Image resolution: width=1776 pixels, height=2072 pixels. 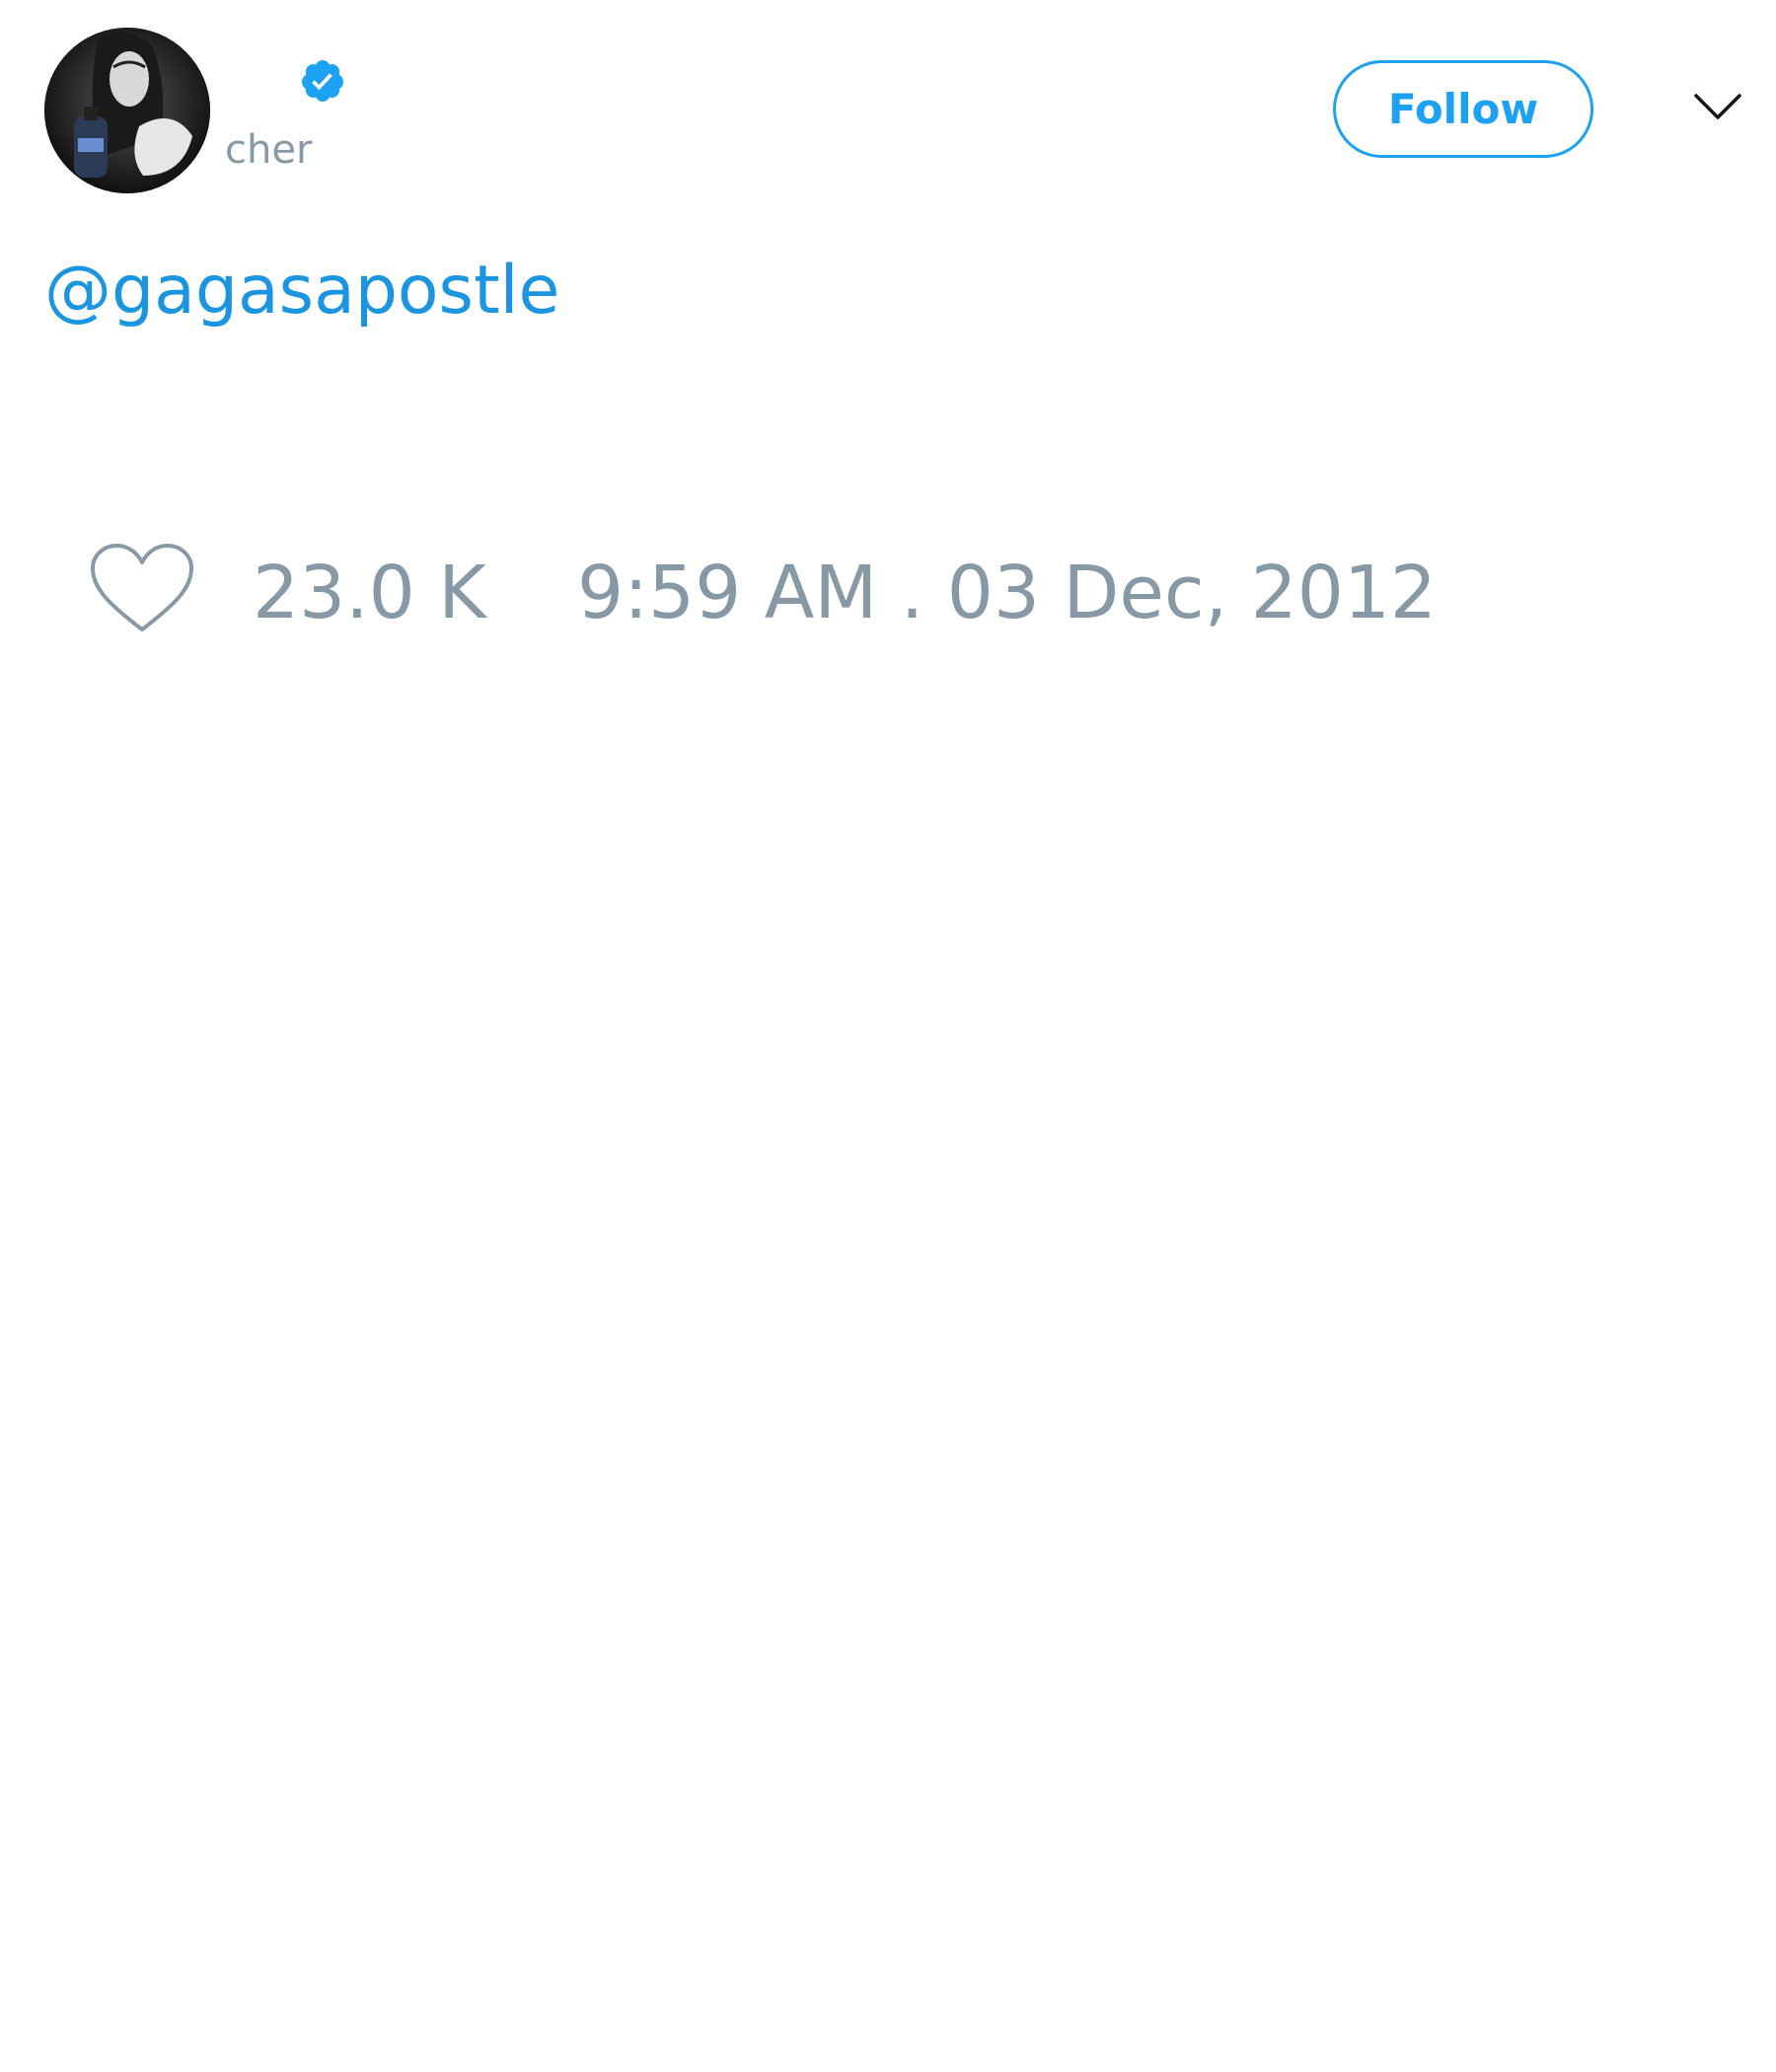 What do you see at coordinates (268, 150) in the screenshot?
I see `author-handle: cher` at bounding box center [268, 150].